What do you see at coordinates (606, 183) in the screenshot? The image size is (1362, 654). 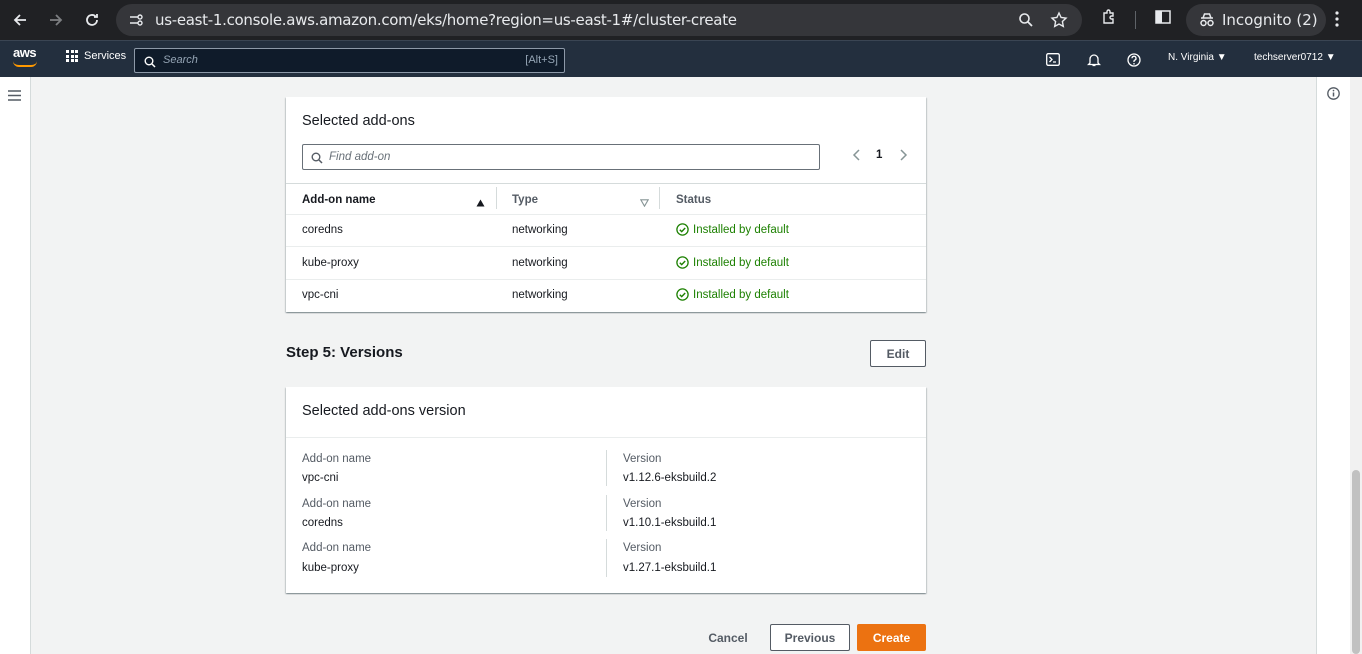 I see `table-top-border` at bounding box center [606, 183].